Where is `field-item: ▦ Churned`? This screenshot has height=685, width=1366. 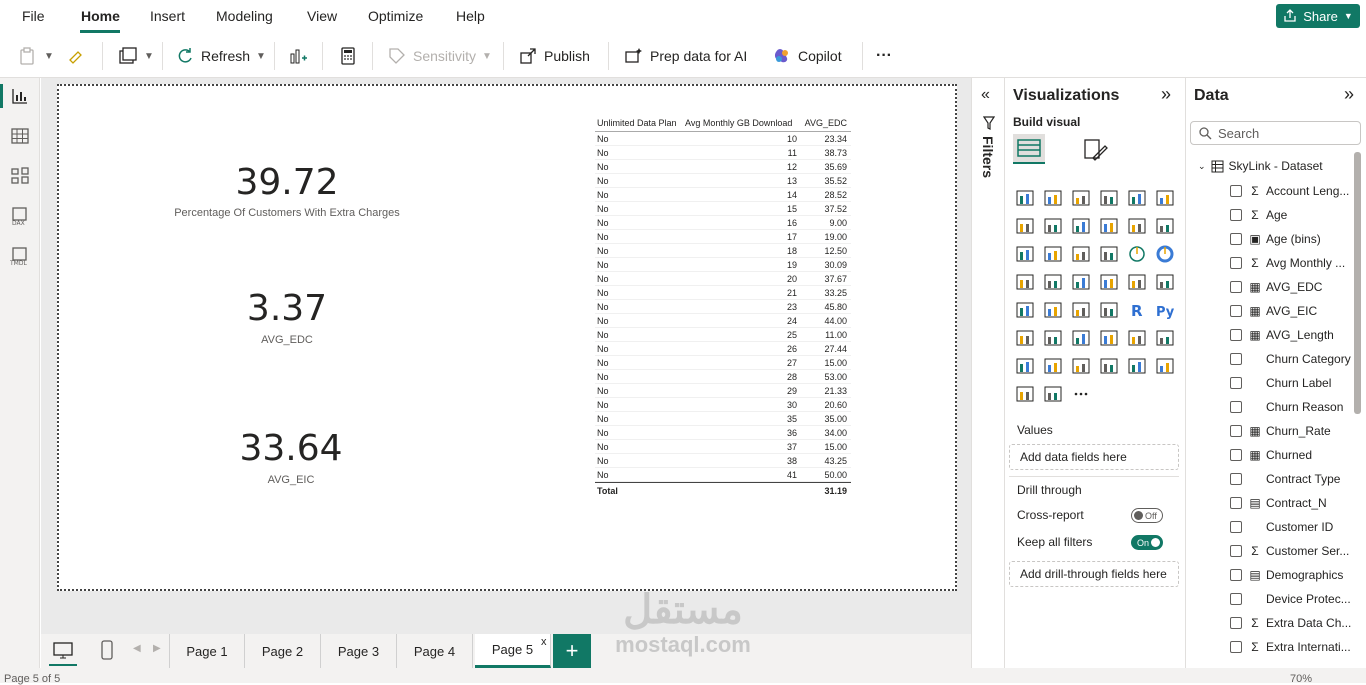 field-item: ▦ Churned is located at coordinates (1307, 455).